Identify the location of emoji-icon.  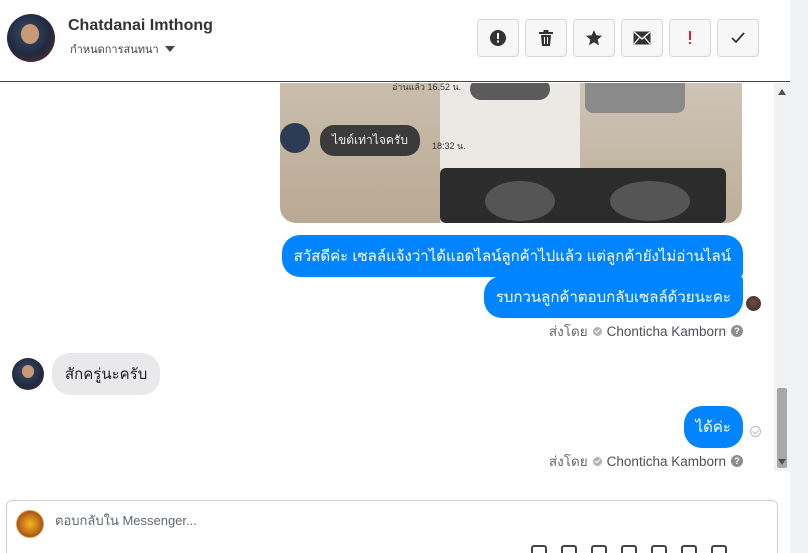
(629, 549).